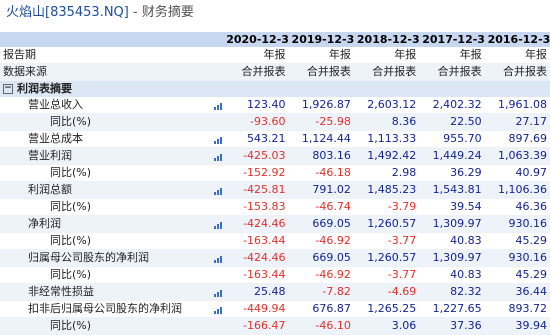  What do you see at coordinates (321, 105) in the screenshot?
I see `table-cell: 1,926.87` at bounding box center [321, 105].